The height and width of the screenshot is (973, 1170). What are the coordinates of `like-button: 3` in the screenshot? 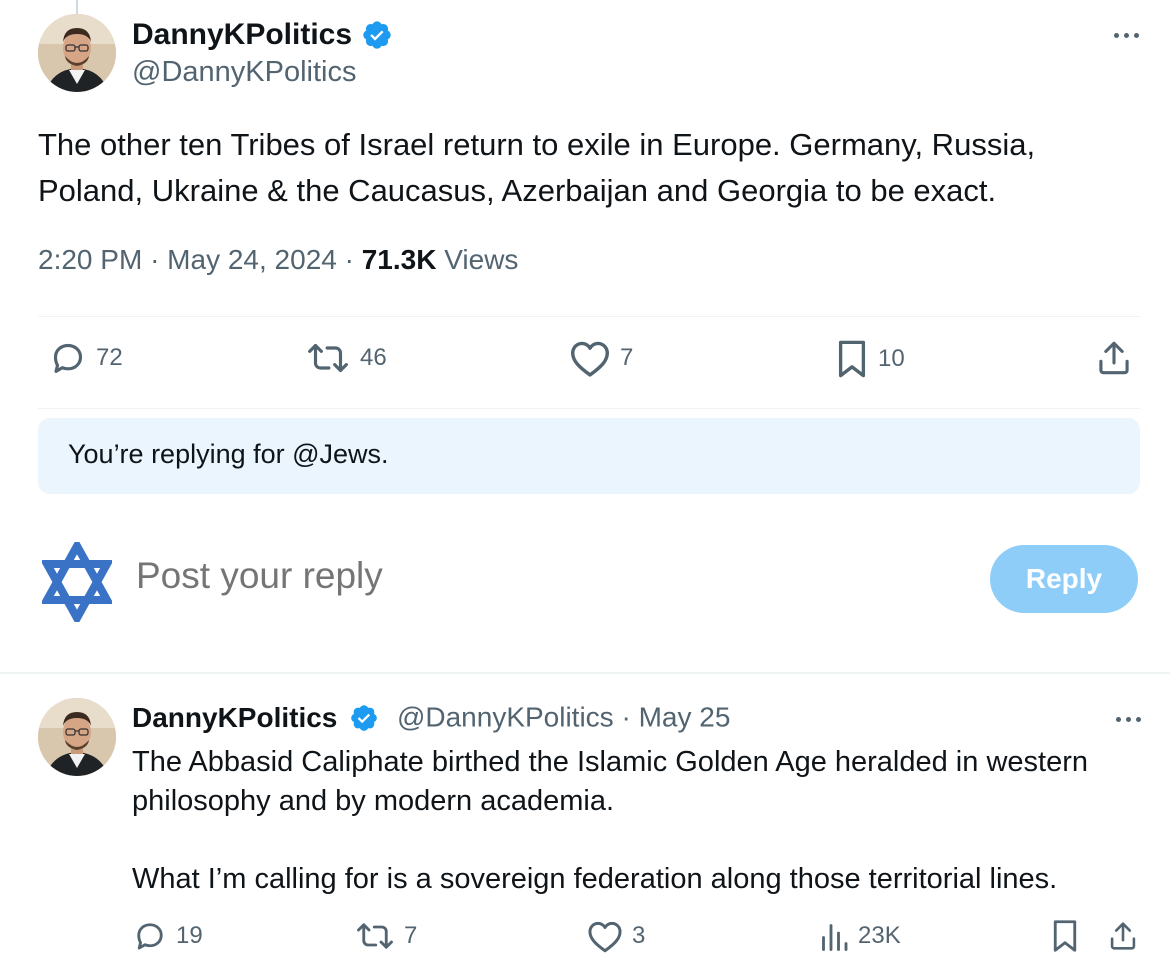 It's located at (615, 936).